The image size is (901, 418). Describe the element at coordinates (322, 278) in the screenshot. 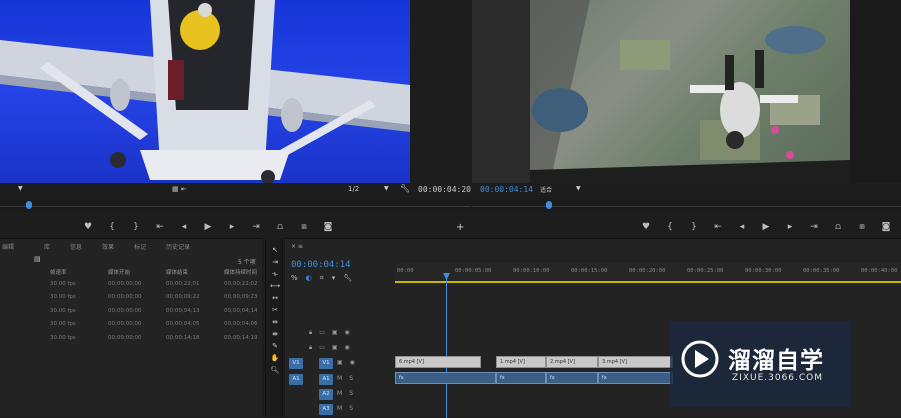

I see `linked-selection-icon: ⌗` at that location.